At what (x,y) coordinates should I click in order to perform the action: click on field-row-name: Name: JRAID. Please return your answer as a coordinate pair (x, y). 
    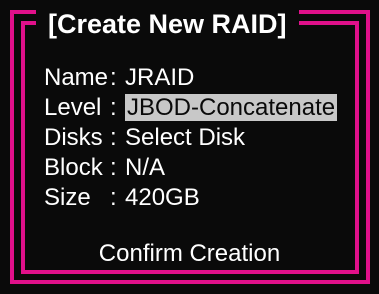
    Looking at the image, I should click on (119, 78).